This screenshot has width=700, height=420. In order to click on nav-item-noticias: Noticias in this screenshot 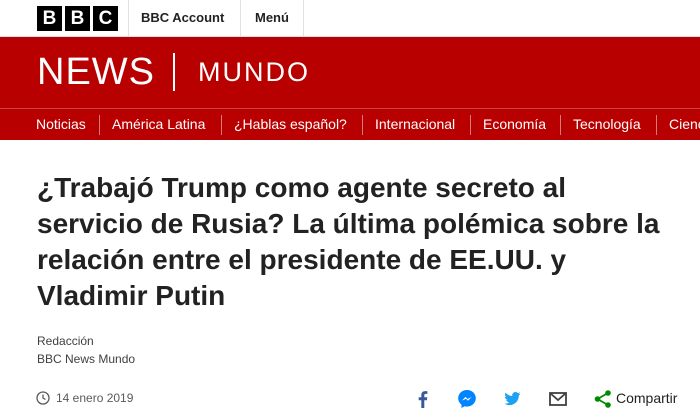, I will do `click(61, 124)`.